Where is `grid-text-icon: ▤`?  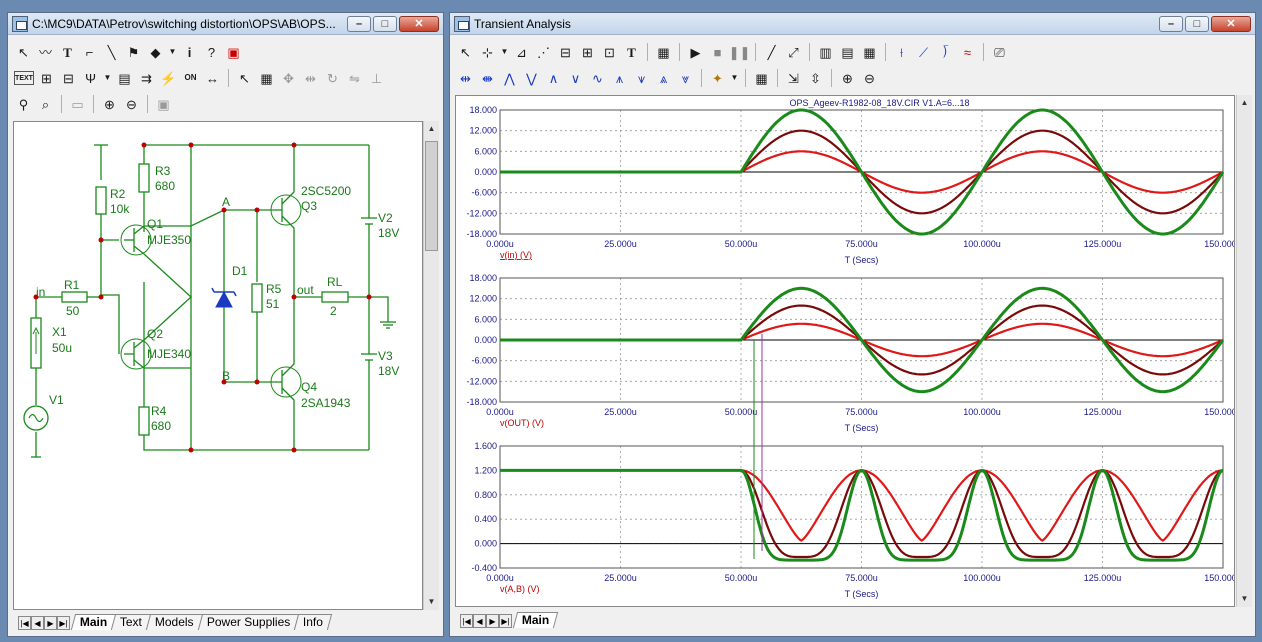
grid-text-icon: ▤ is located at coordinates (124, 78).